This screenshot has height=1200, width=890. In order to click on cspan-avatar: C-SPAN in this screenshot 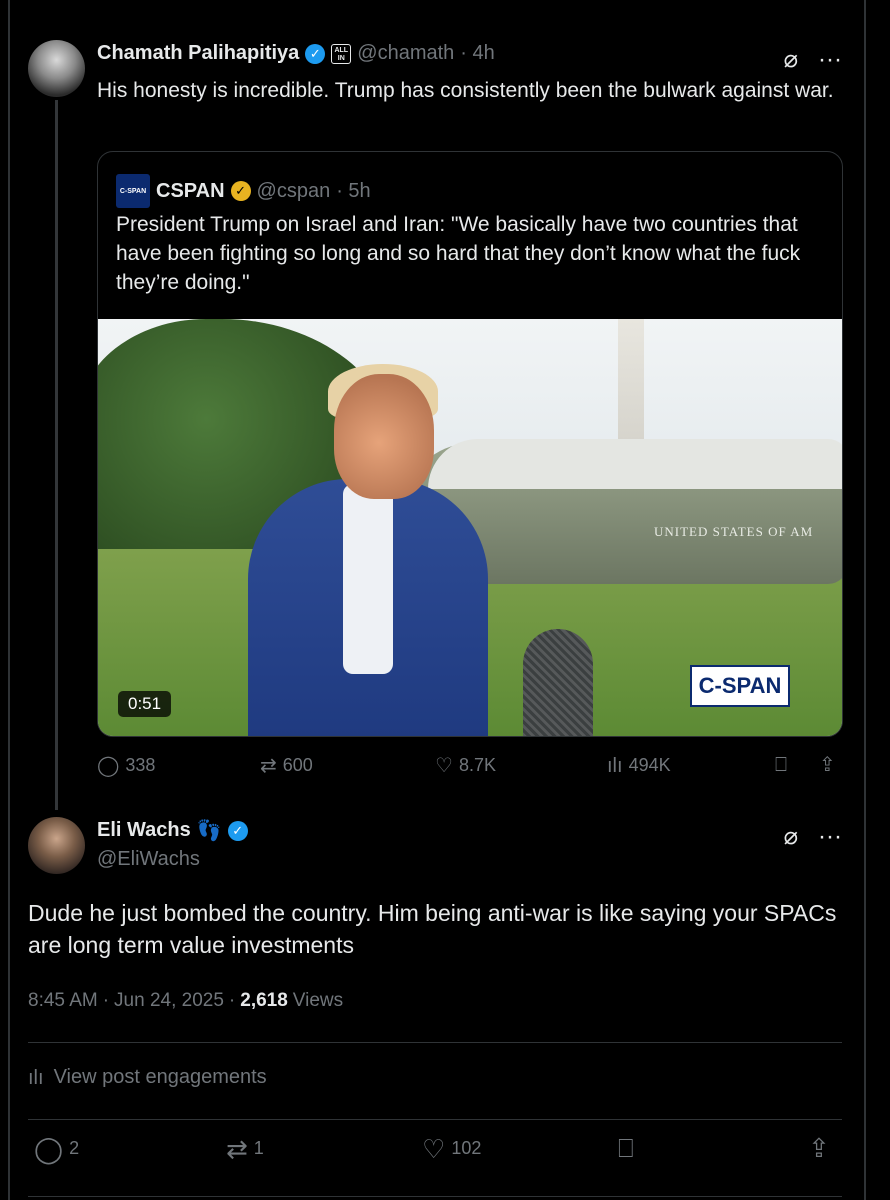, I will do `click(133, 191)`.